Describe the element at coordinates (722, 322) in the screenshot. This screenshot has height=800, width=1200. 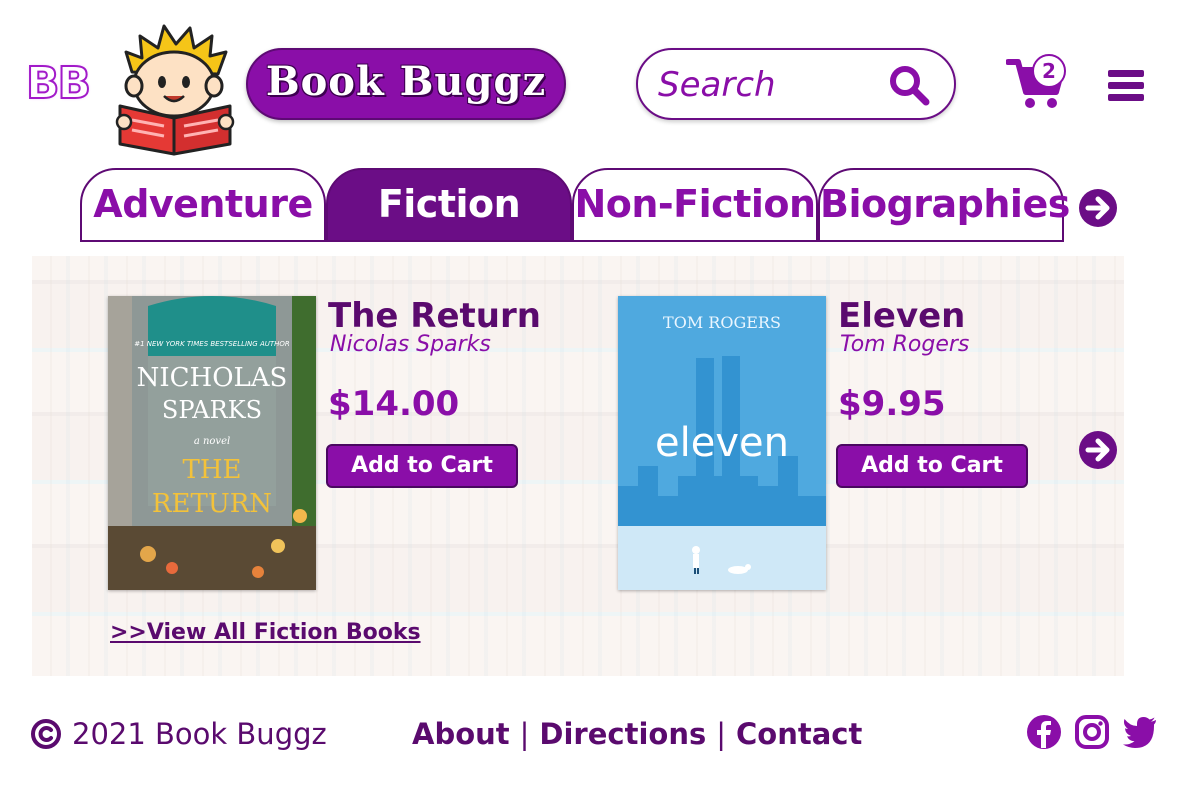
I see `cover-author: TOM ROGERS` at that location.